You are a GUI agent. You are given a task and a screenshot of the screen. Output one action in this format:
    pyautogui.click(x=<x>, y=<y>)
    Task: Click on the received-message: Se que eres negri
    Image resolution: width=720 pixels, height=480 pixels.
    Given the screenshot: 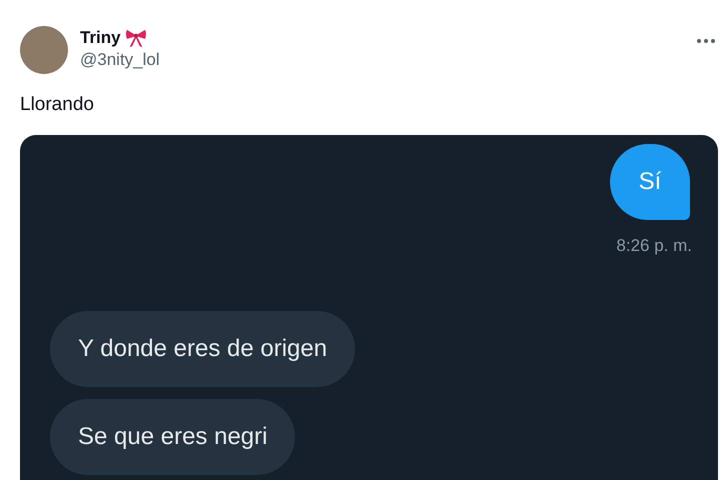 What is the action you would take?
    pyautogui.click(x=173, y=437)
    